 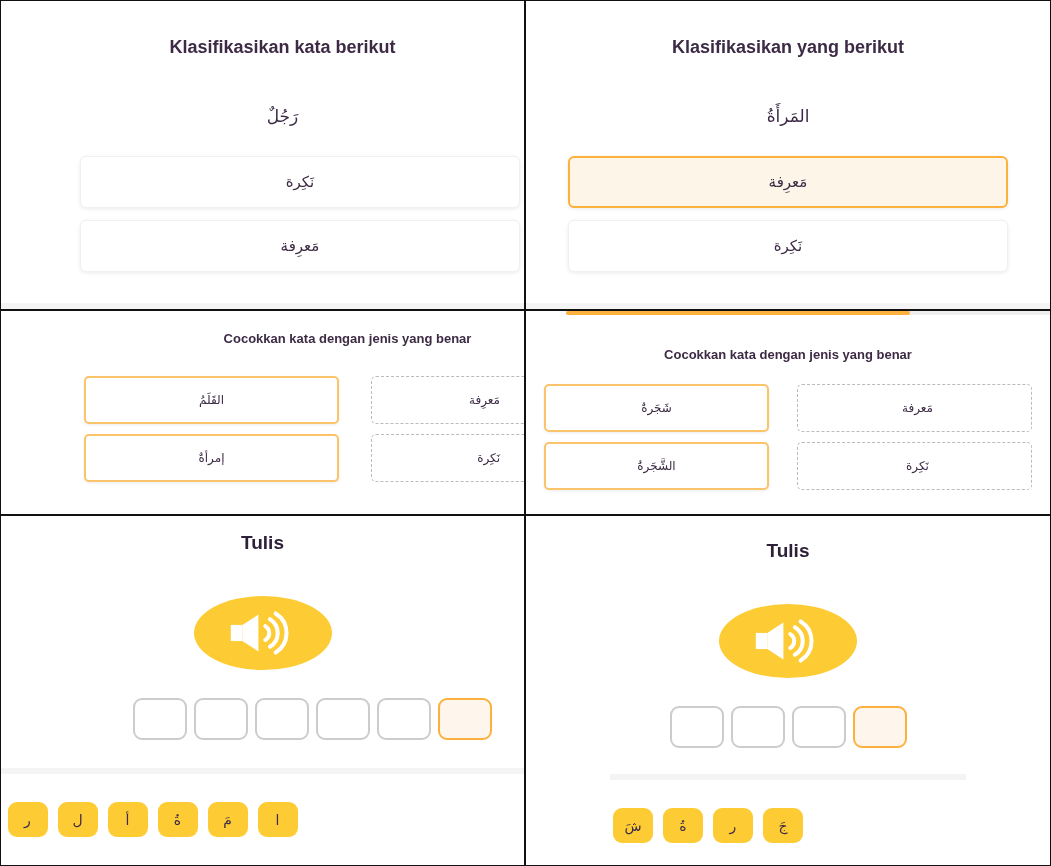 I want to click on word-card: القَلَمُ, so click(x=211, y=400).